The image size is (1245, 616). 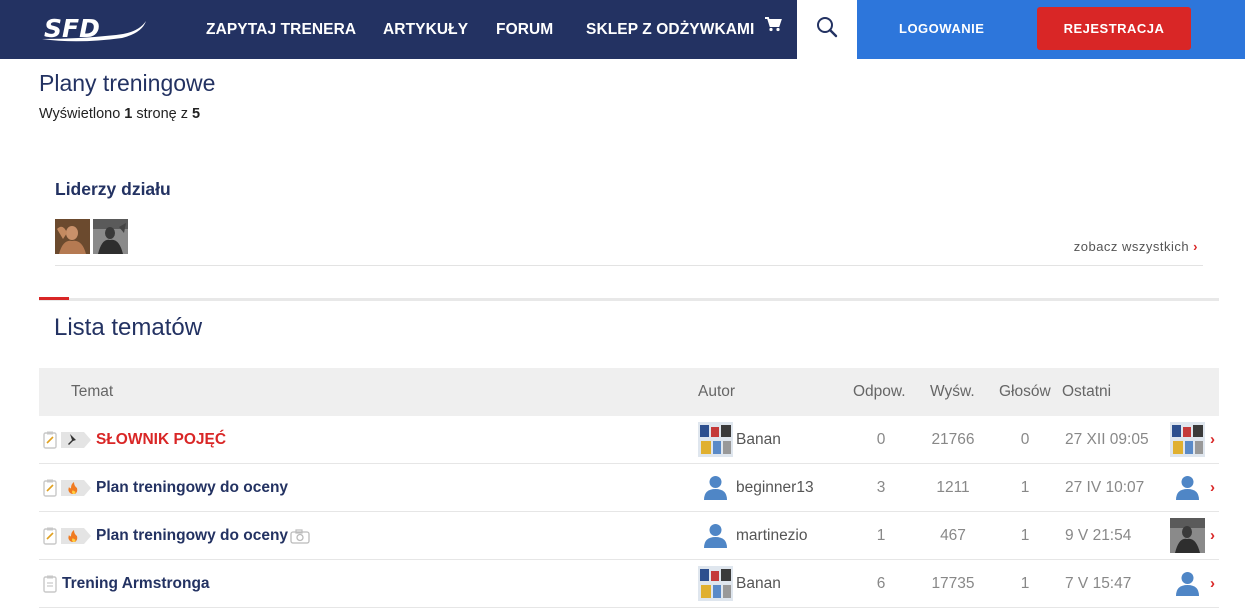 What do you see at coordinates (113, 189) in the screenshot?
I see `leaders-title: Liderzy działu` at bounding box center [113, 189].